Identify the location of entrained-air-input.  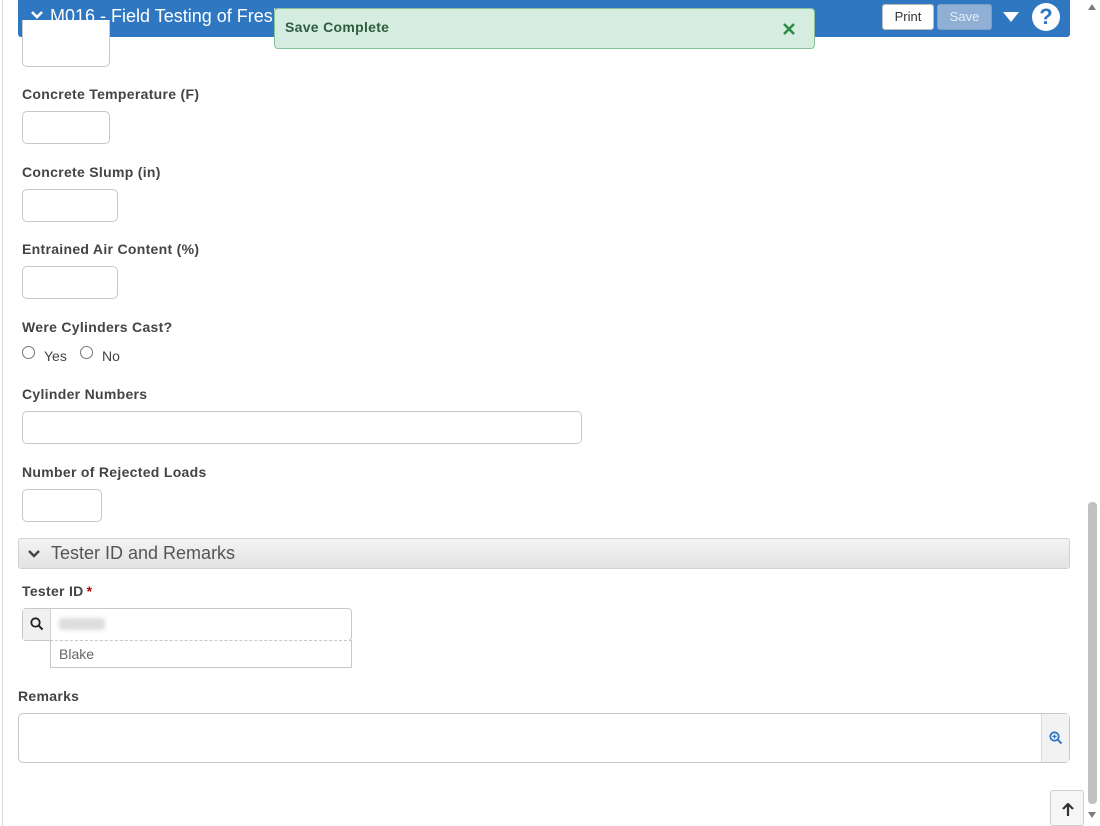
(70, 282).